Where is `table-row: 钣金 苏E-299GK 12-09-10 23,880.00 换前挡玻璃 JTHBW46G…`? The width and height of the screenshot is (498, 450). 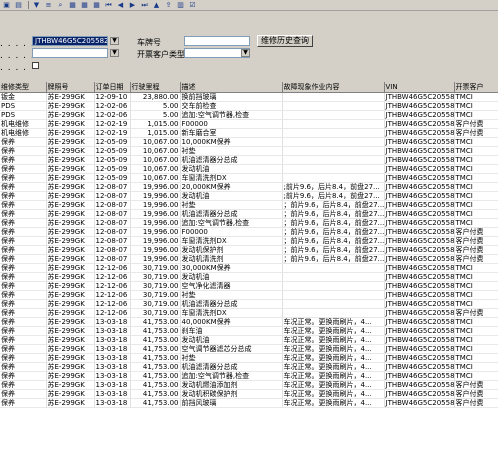 table-row: 钣金 苏E-299GK 12-09-10 23,880.00 换前挡玻璃 JTHBW46G… is located at coordinates (249, 97).